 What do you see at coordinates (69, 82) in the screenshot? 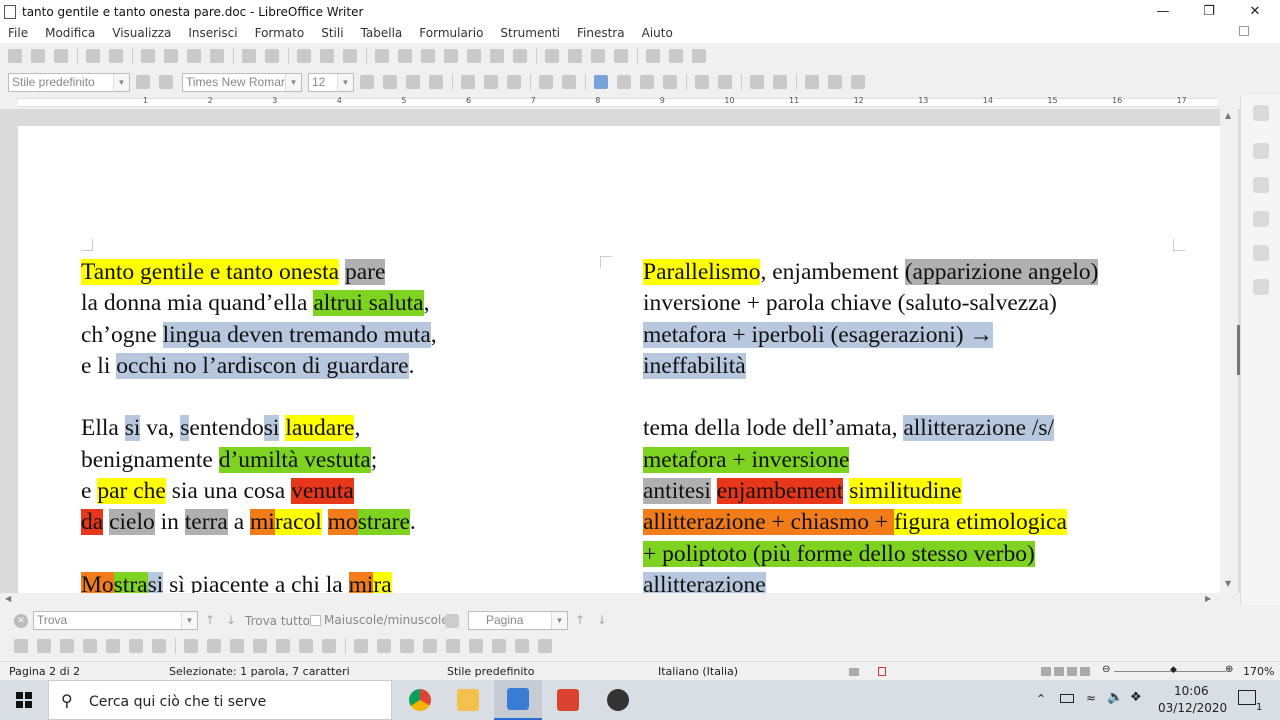
I see `paragraph-style-combo: Stile predefinito ▼` at bounding box center [69, 82].